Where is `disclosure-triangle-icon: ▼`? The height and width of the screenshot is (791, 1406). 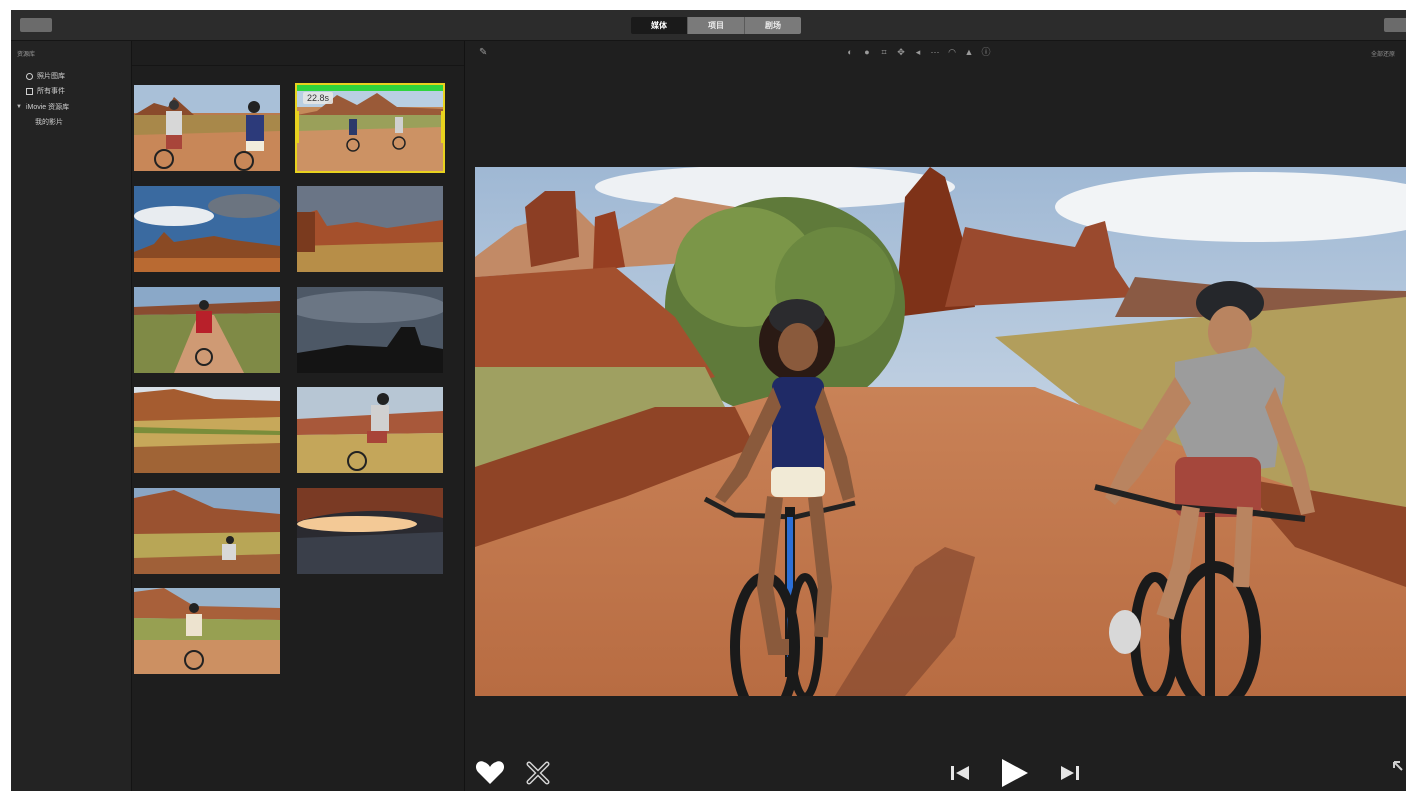 disclosure-triangle-icon: ▼ is located at coordinates (19, 107).